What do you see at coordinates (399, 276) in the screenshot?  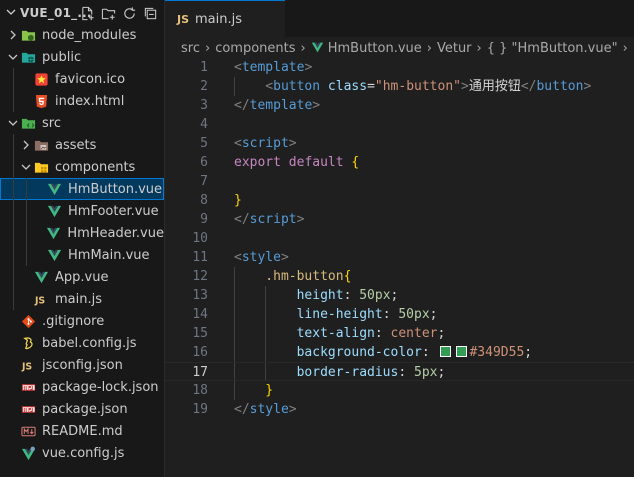 I see `code-line: 12 .hm-button{` at bounding box center [399, 276].